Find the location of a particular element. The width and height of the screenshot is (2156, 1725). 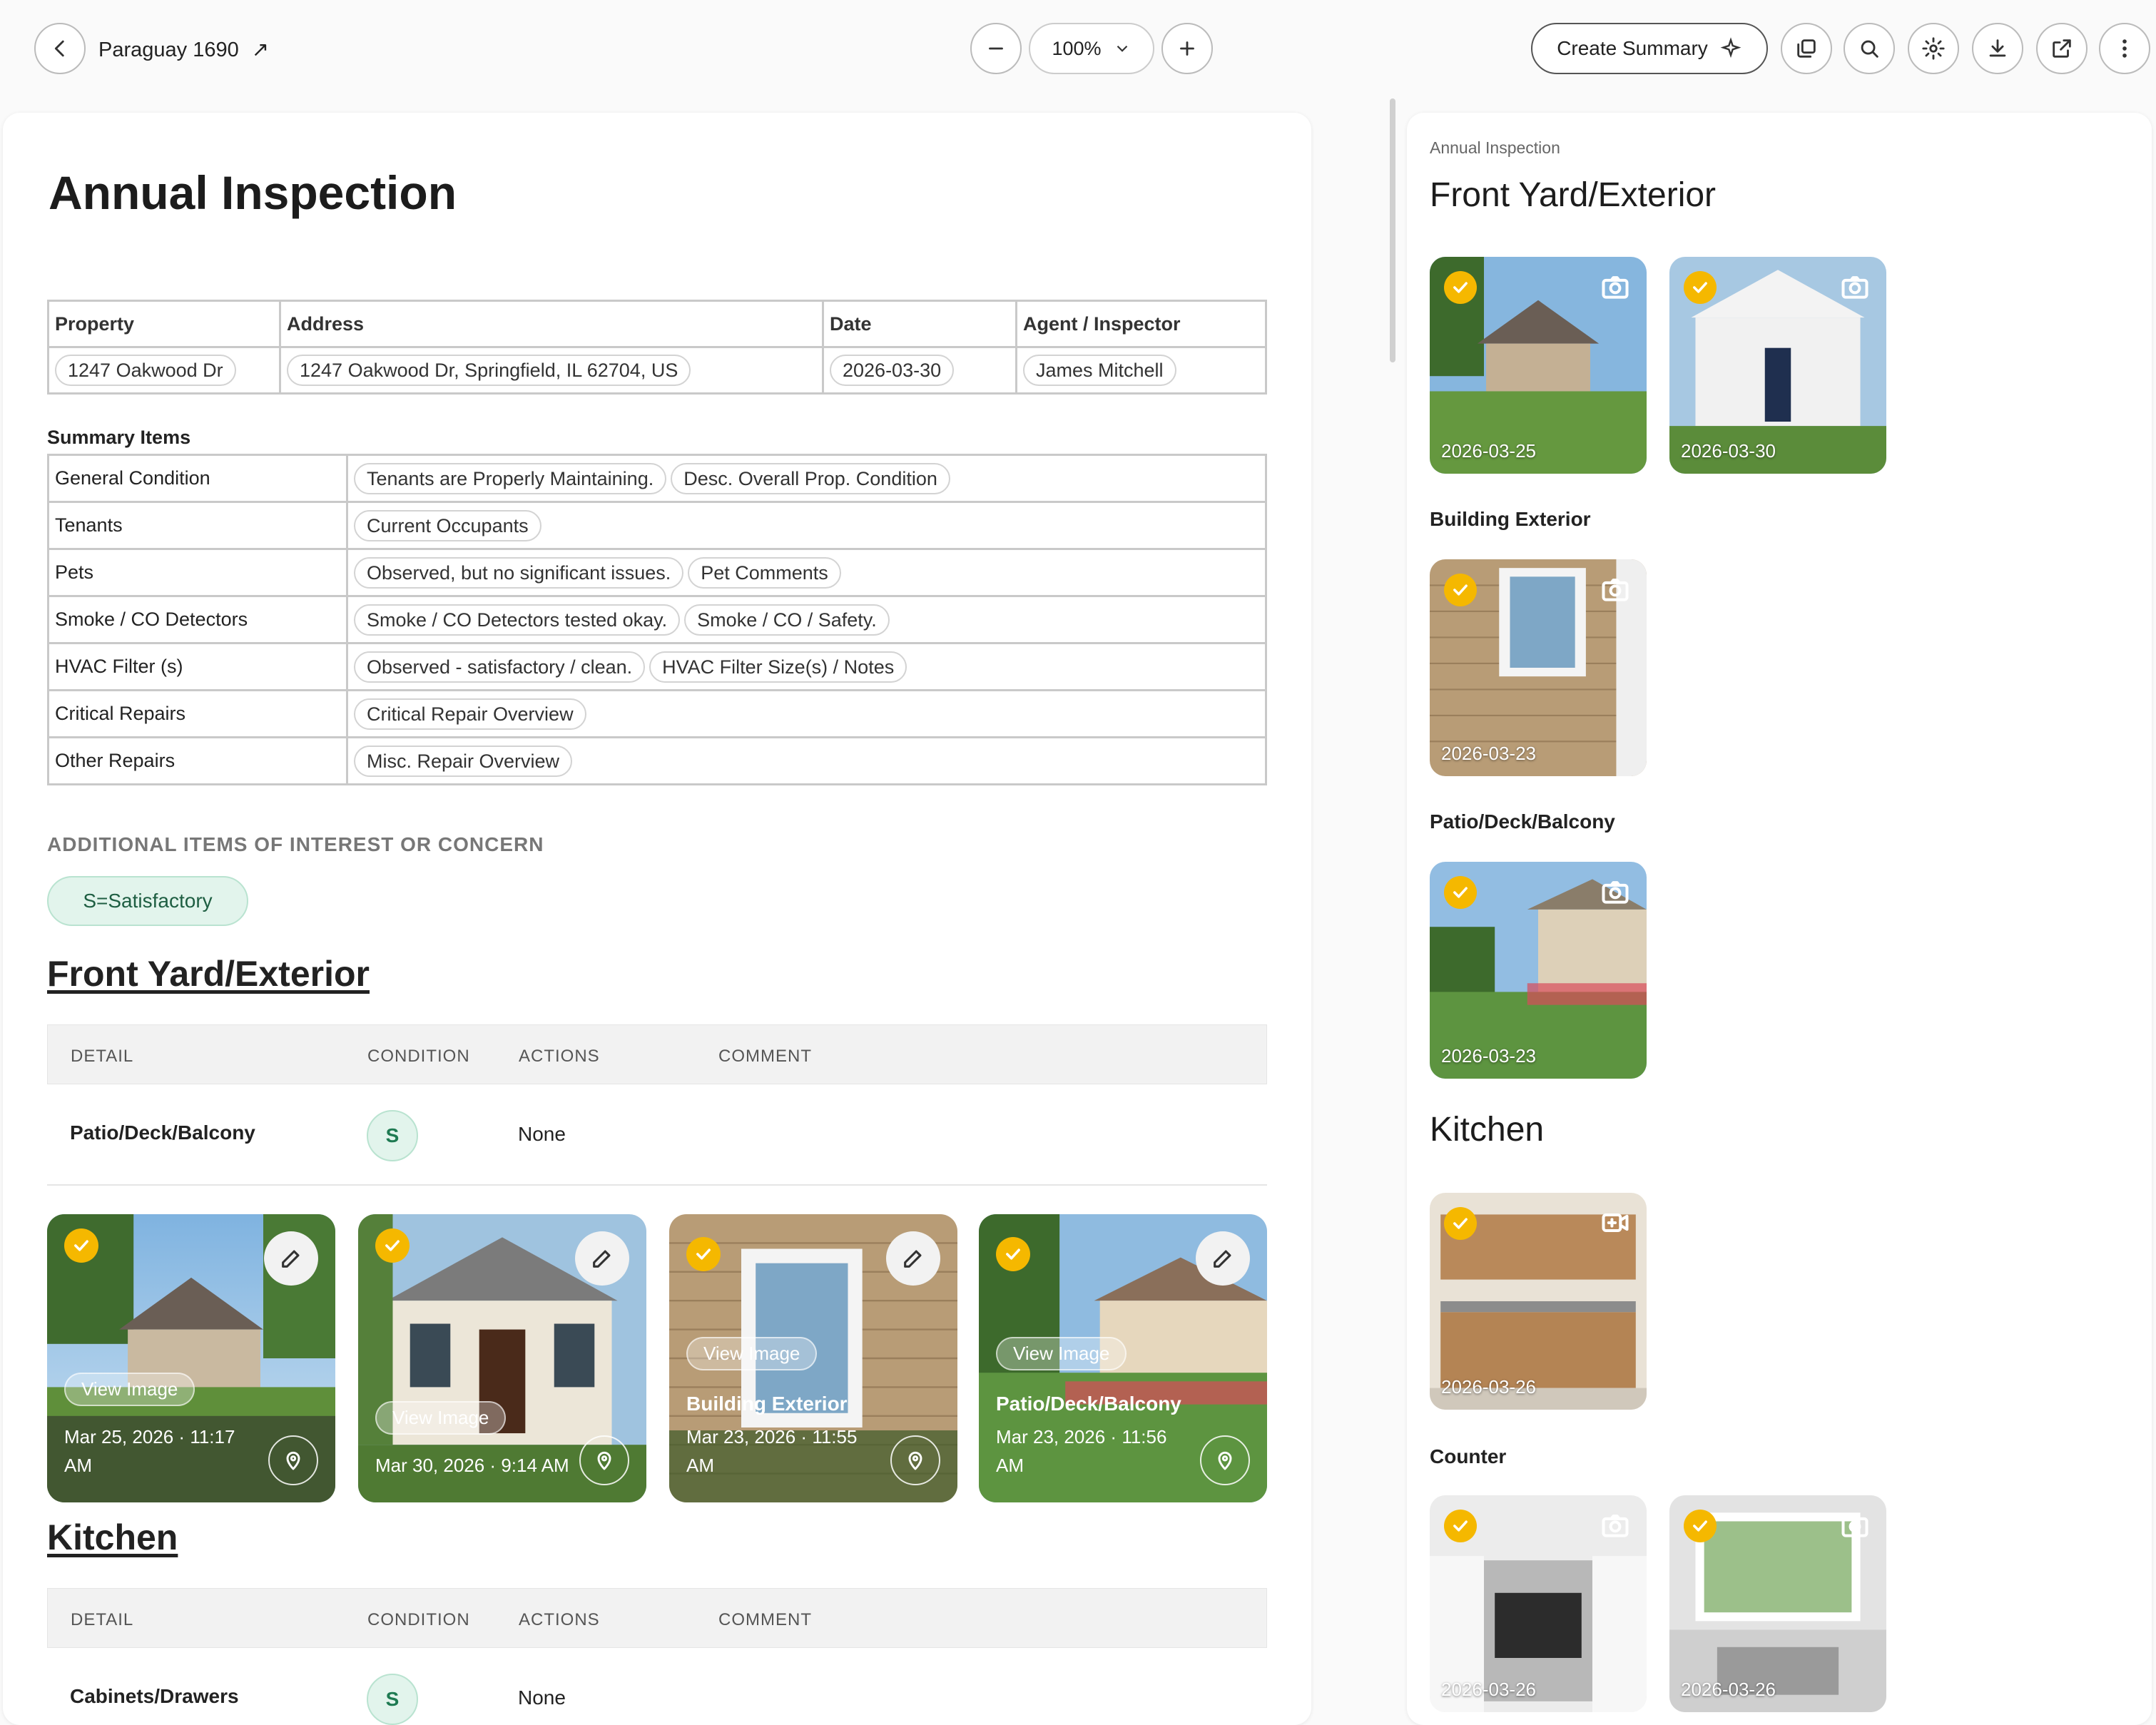

summary-label: General Condition is located at coordinates (197, 478).